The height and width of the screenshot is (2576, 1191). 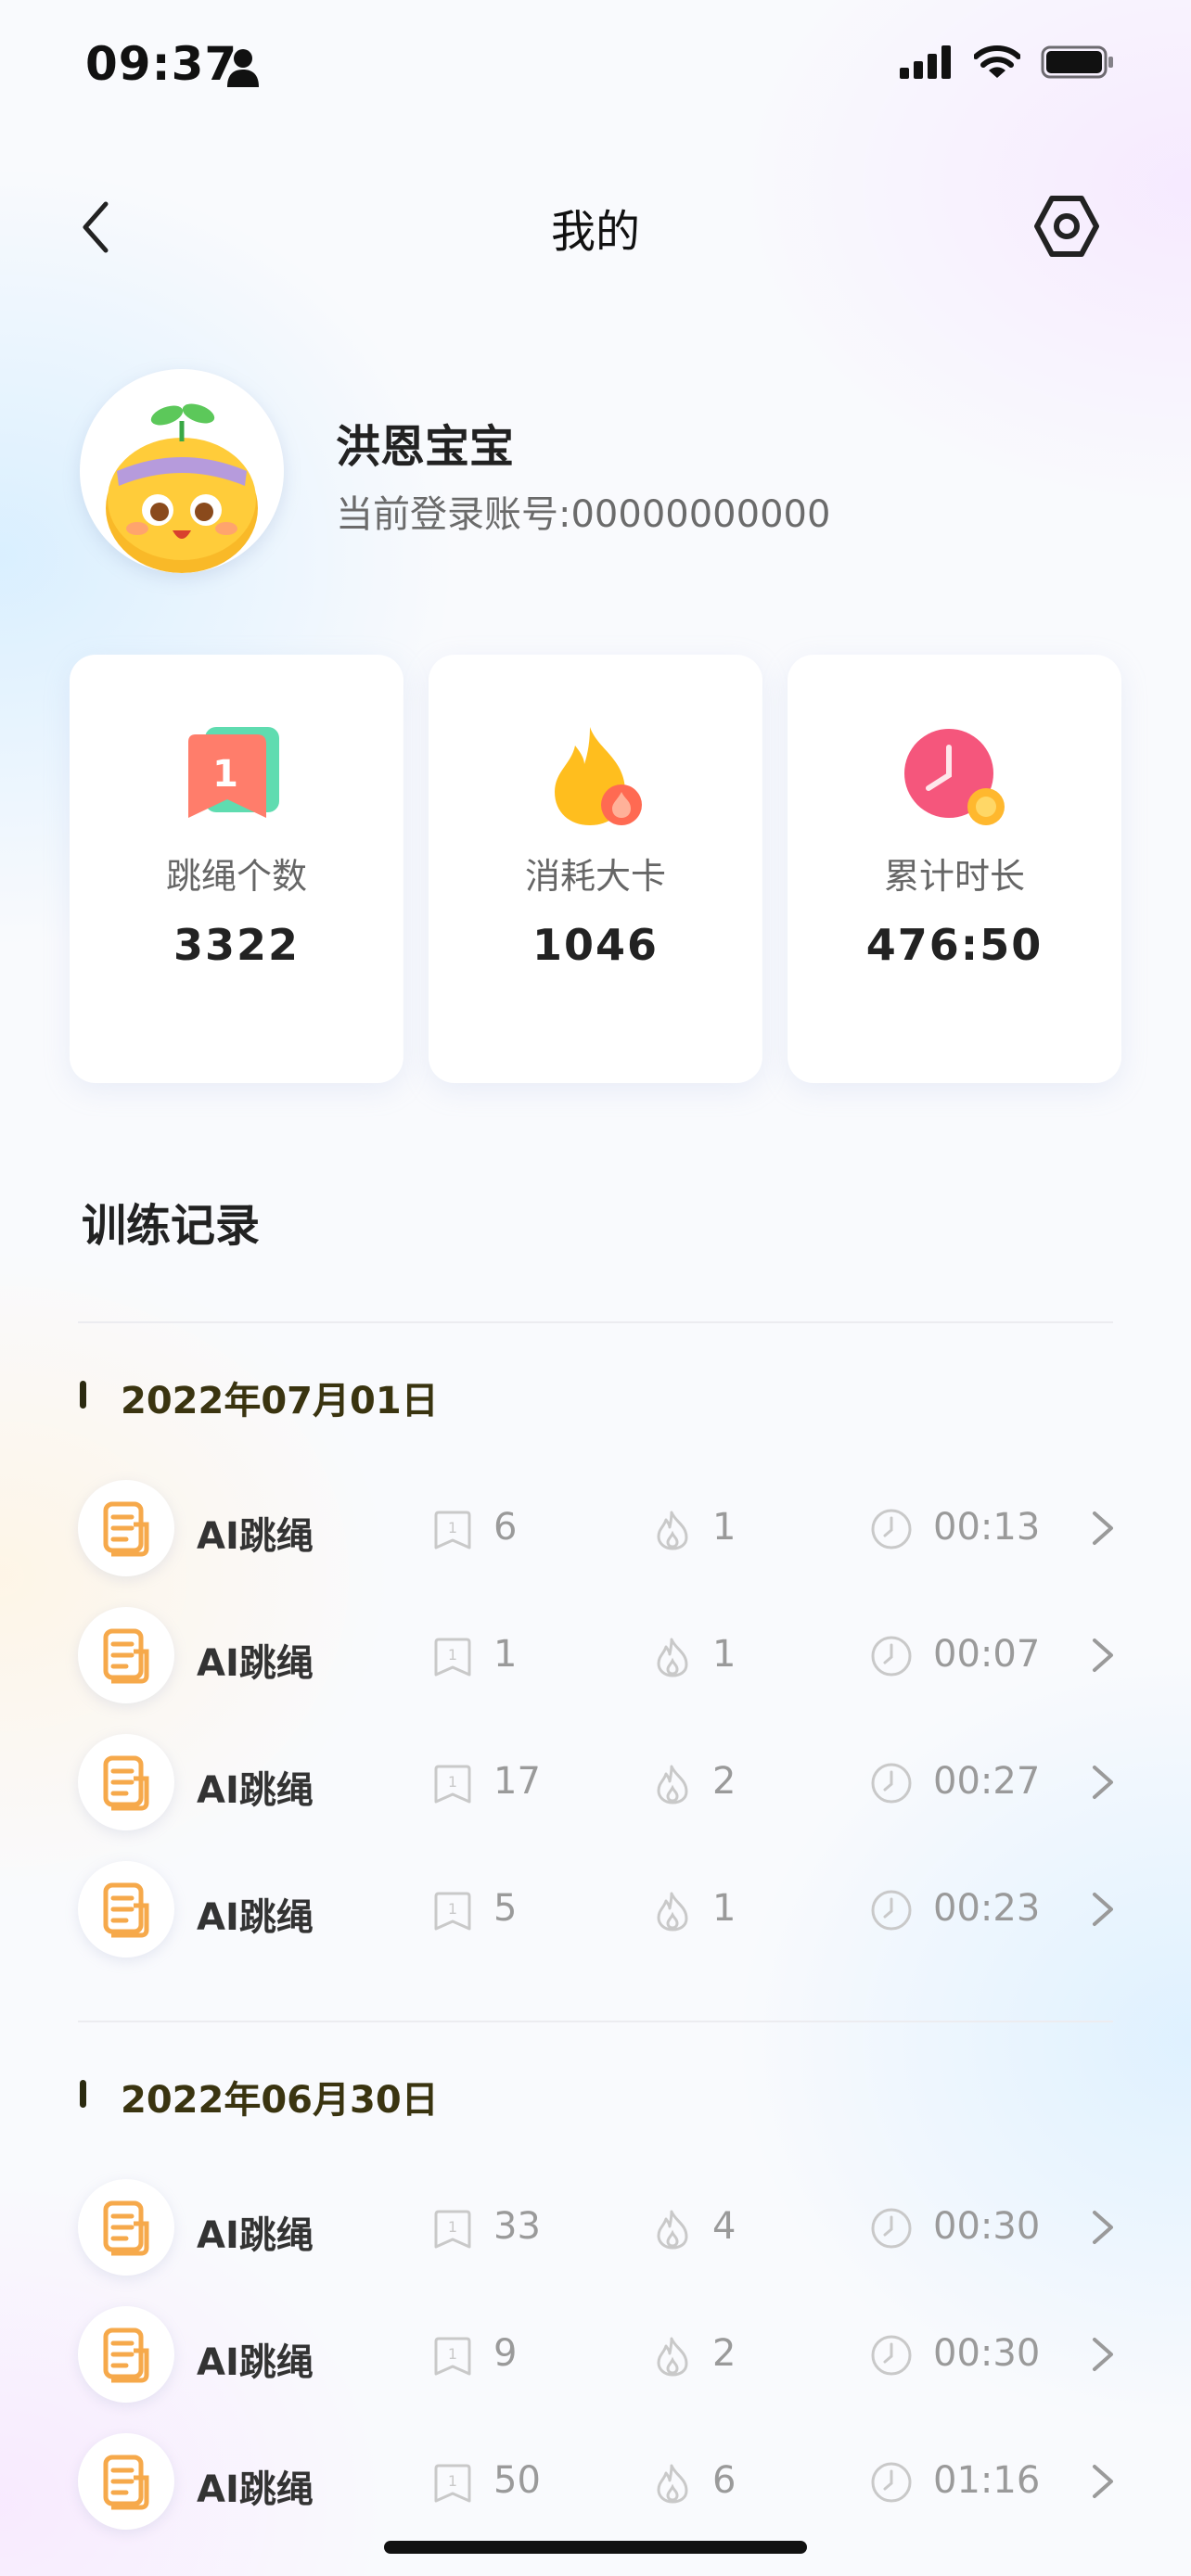 I want to click on jump-count-icon: 1, so click(x=233, y=772).